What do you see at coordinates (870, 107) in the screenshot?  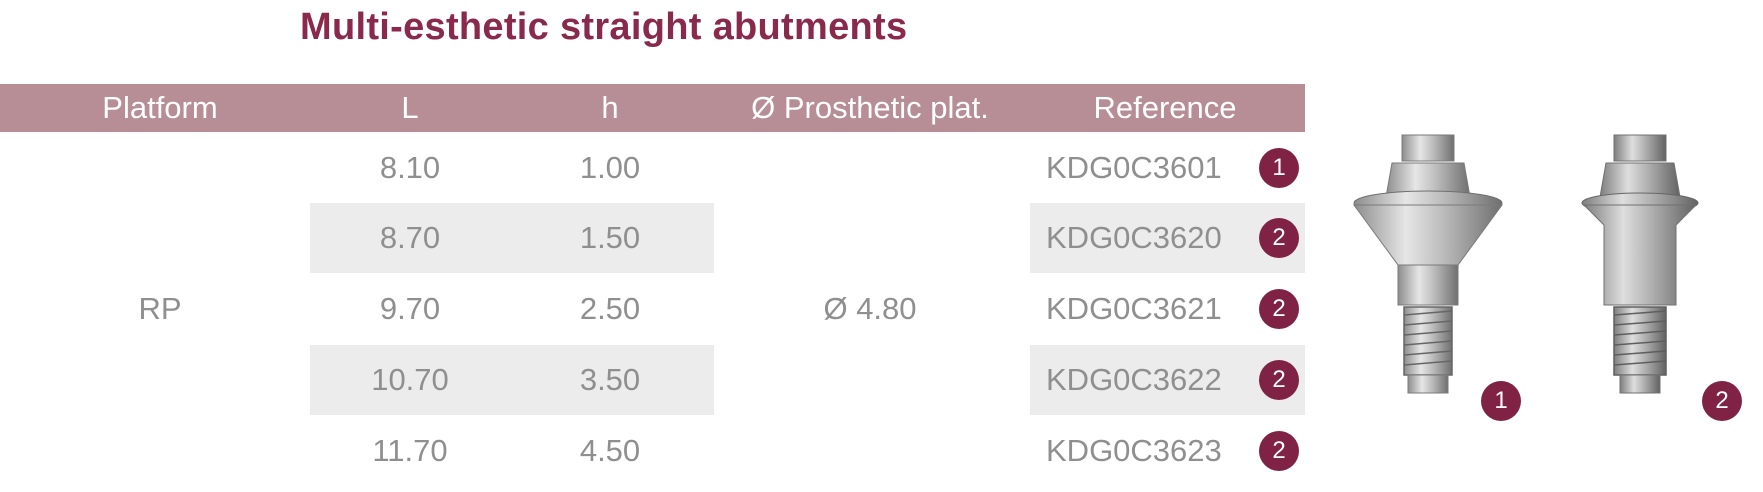 I see `header-prosthetic-platform: Ø Prosthetic plat.` at bounding box center [870, 107].